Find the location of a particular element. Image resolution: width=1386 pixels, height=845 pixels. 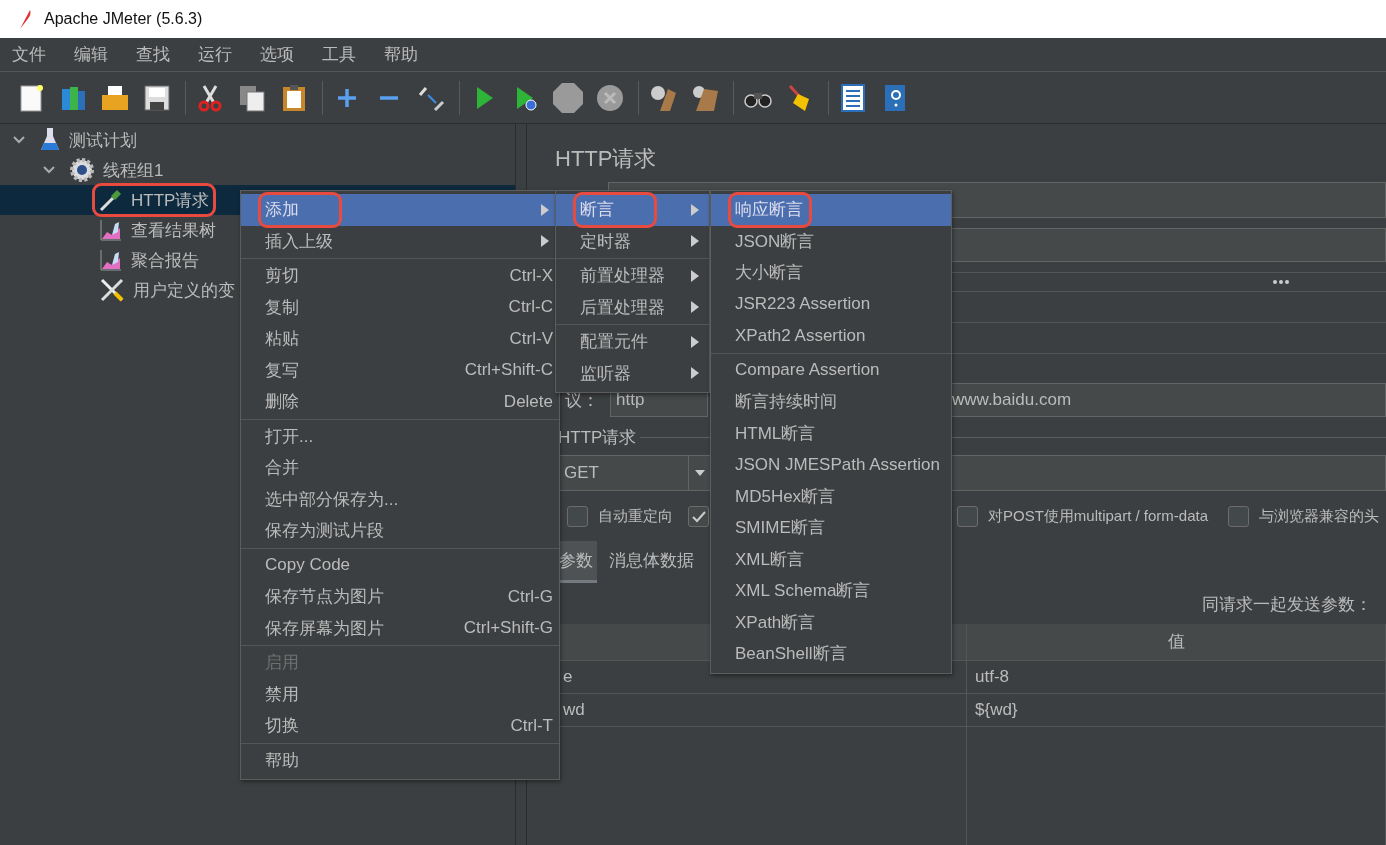

shortcut-label: Ctrl-V is located at coordinates (531, 338).